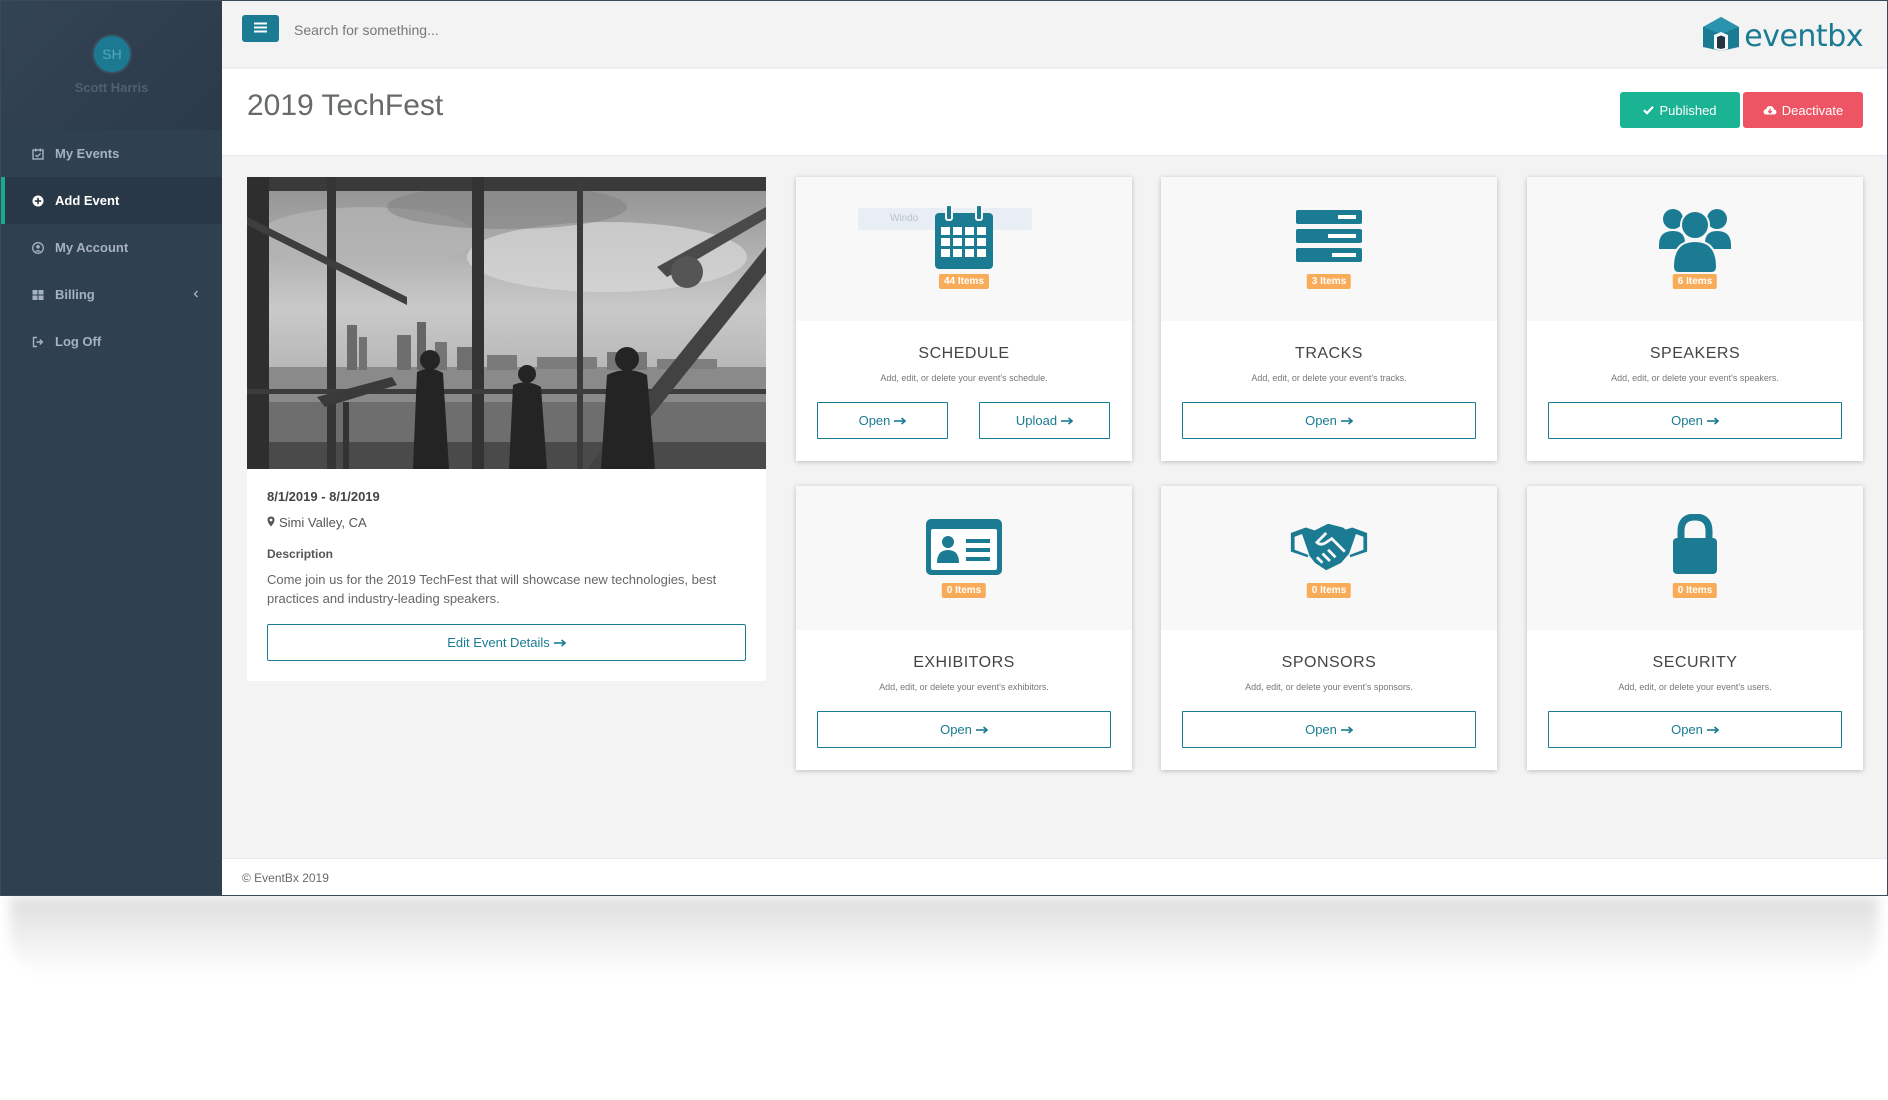 Image resolution: width=1888 pixels, height=1100 pixels. Describe the element at coordinates (1329, 239) in the screenshot. I see `server-icon` at that location.